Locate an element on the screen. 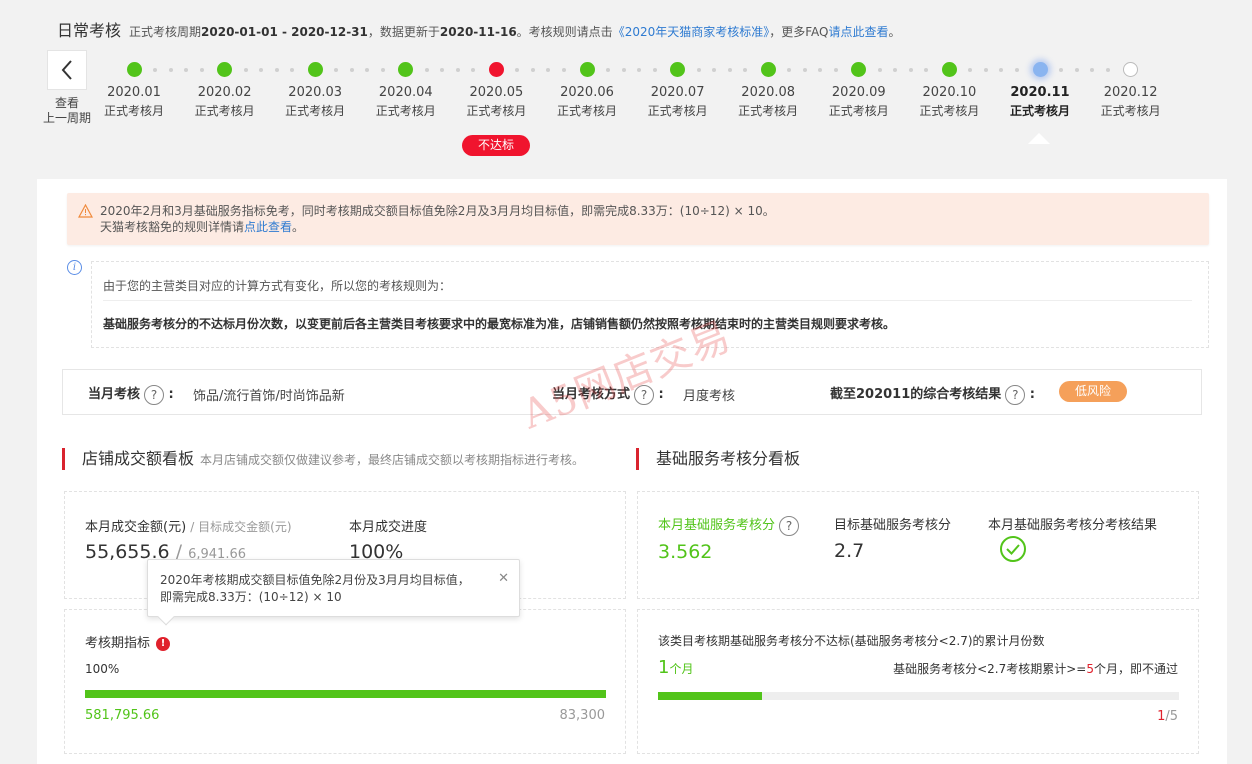  fail-progress-track is located at coordinates (918, 696).